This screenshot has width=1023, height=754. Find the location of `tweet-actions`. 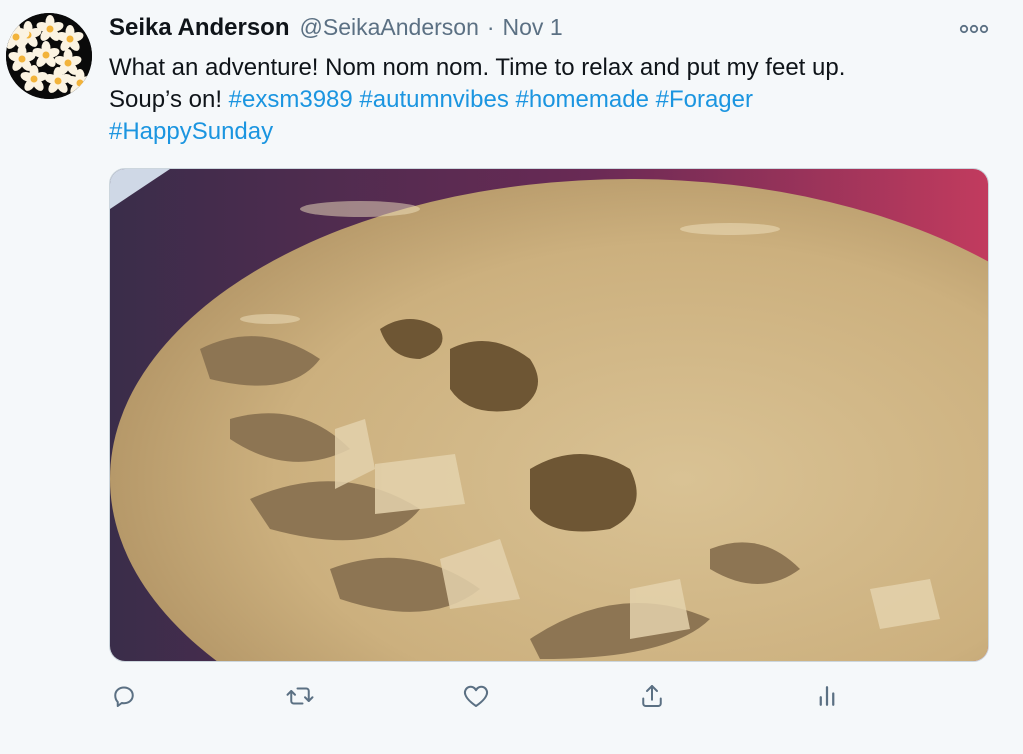

tweet-actions is located at coordinates (479, 696).